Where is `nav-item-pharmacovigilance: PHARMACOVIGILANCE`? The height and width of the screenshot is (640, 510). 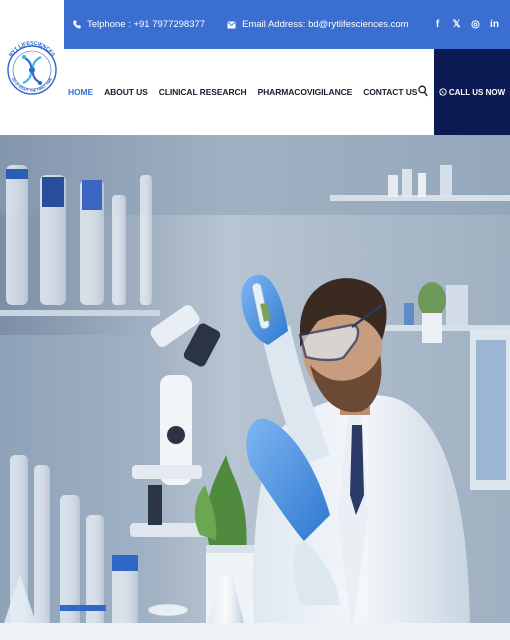
nav-item-pharmacovigilance: PHARMACOVIGILANCE is located at coordinates (305, 92).